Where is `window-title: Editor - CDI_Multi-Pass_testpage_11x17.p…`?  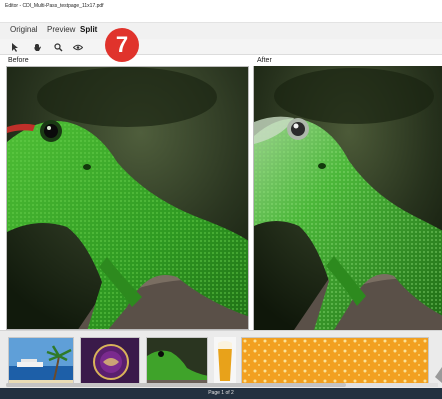 window-title: Editor - CDI_Multi-Pass_testpage_11x17.p… is located at coordinates (54, 6).